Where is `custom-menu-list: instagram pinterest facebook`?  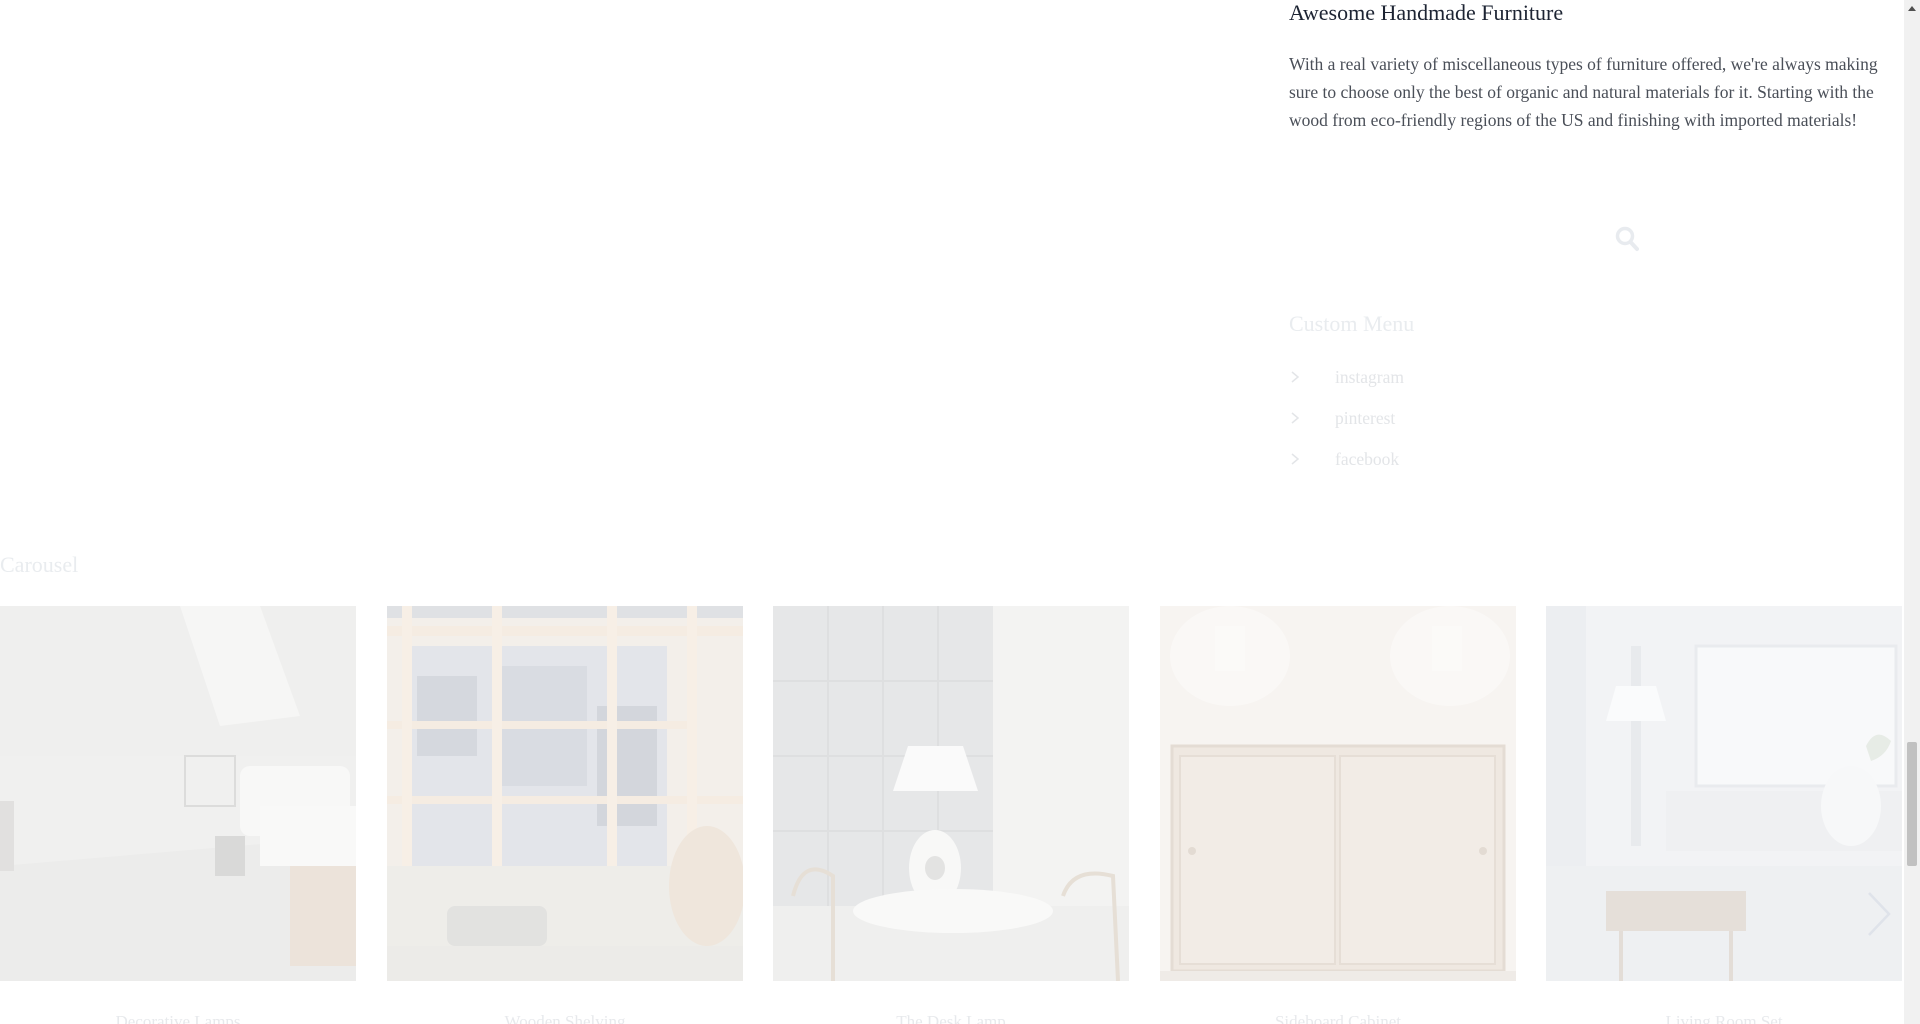 custom-menu-list: instagram pinterest facebook is located at coordinates (1346, 425).